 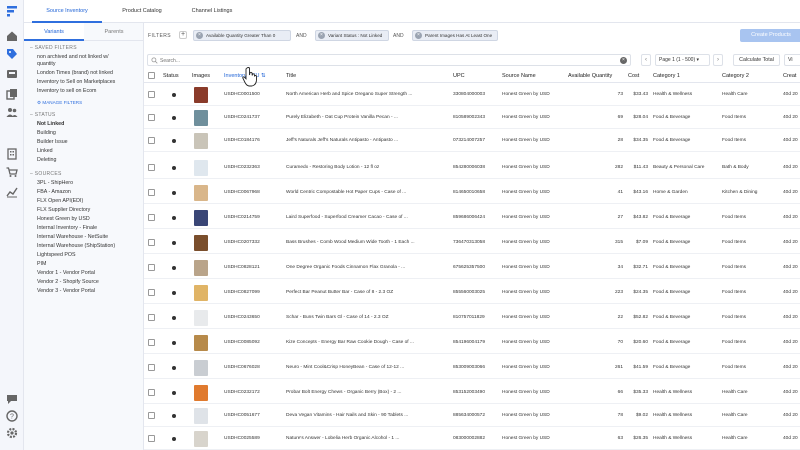 I want to click on source-item: FLX Supplier Directory, so click(x=63, y=210).